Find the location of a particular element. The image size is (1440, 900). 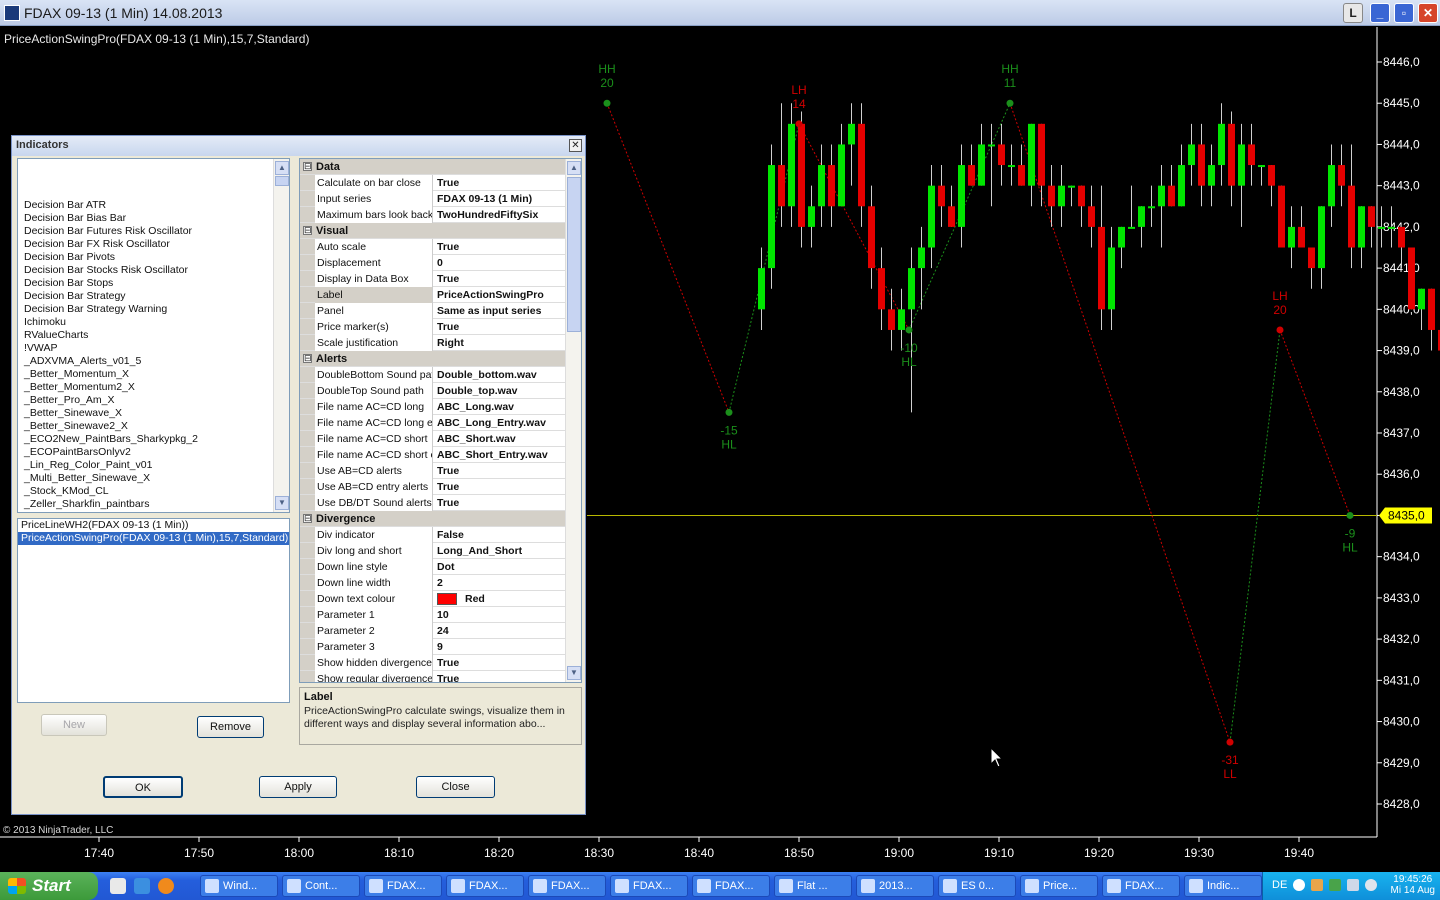

property-value: Same as input series is located at coordinates (499, 311).